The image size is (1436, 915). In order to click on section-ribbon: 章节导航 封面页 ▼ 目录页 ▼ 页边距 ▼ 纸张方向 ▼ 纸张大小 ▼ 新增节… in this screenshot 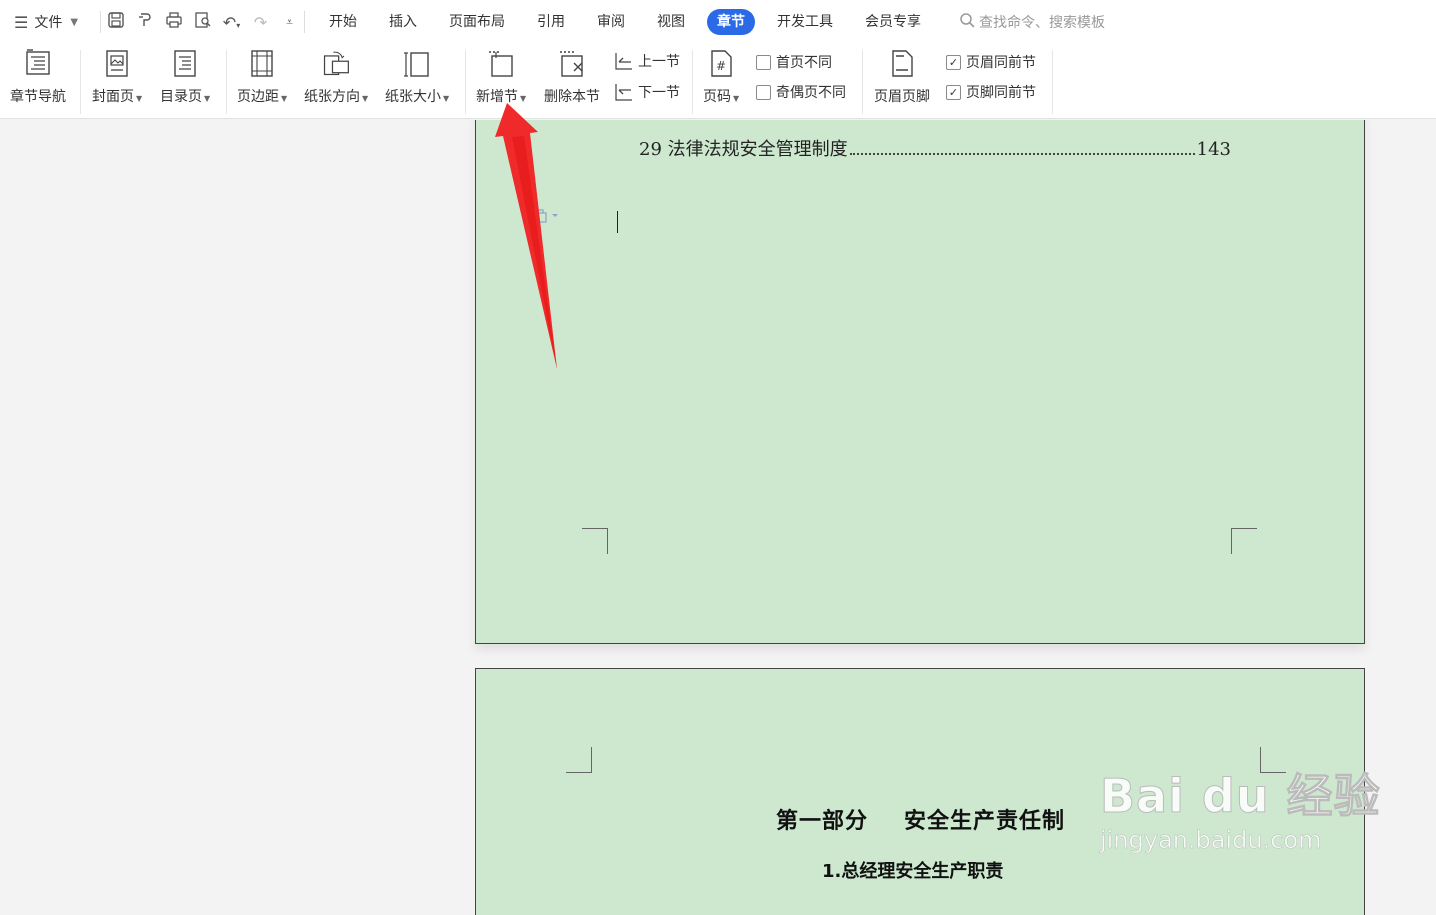, I will do `click(718, 100)`.